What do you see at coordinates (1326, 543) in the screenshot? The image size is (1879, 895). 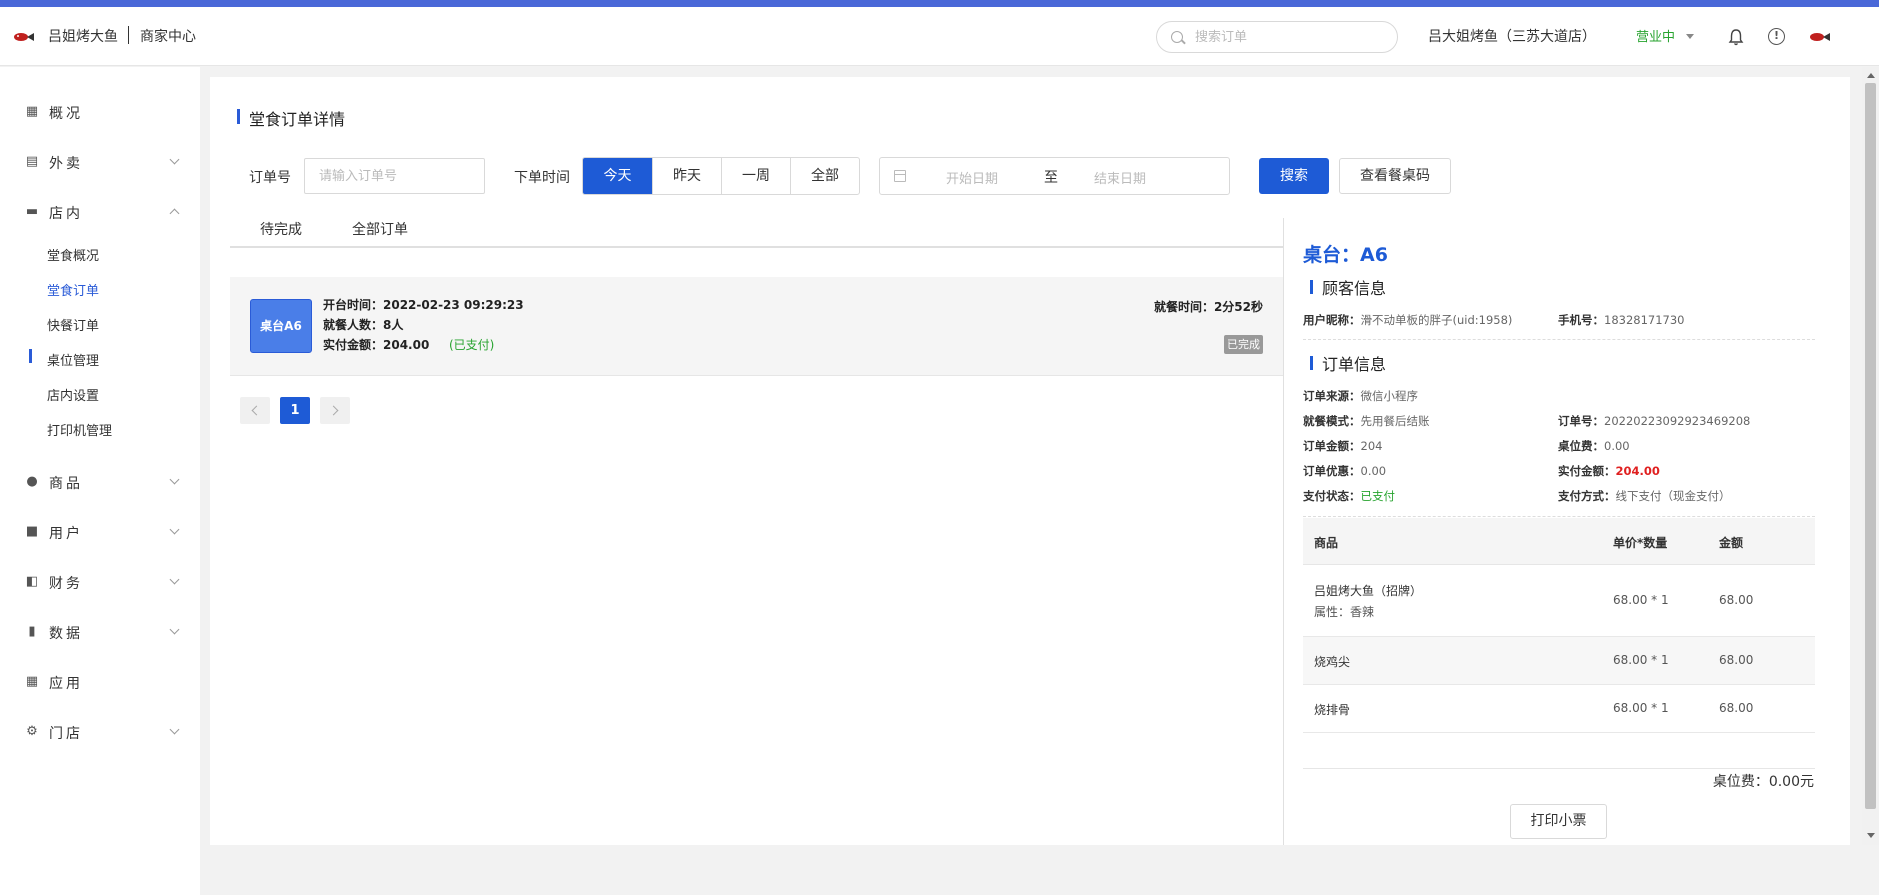 I see `column-header: 商品` at bounding box center [1326, 543].